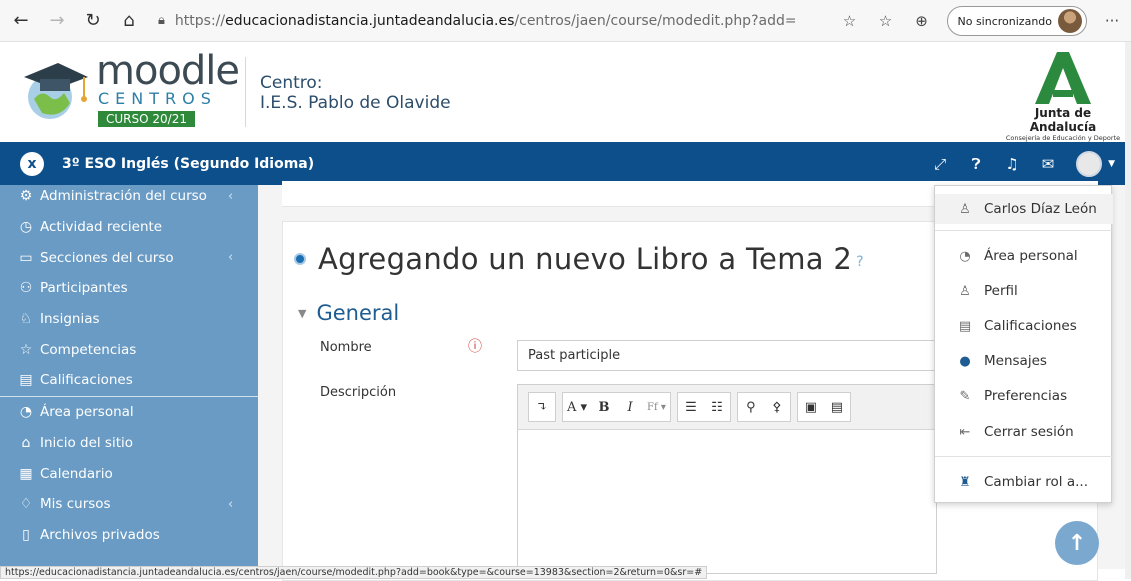  I want to click on home-icon: ⌂, so click(129, 21).